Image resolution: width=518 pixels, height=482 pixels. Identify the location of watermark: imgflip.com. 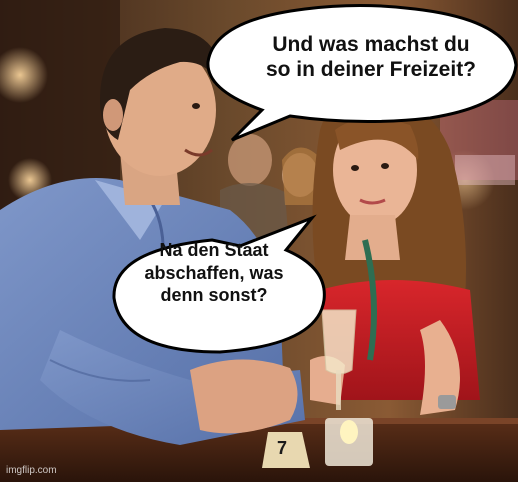
(31, 470).